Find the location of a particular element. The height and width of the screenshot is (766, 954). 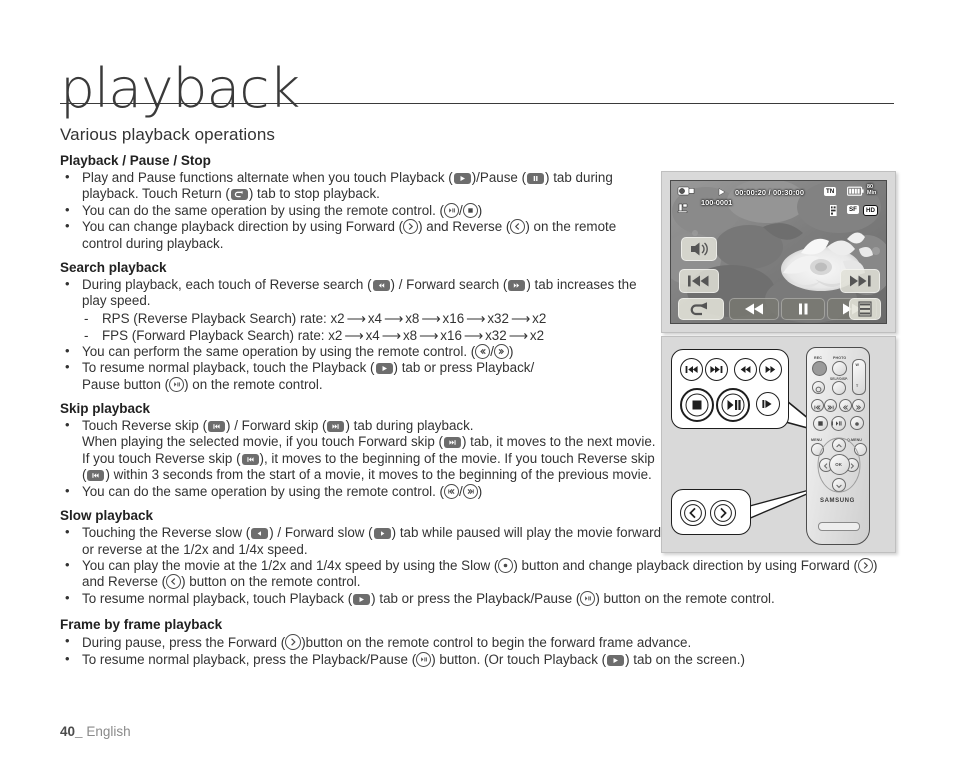

remote-forward-skip-icon is located at coordinates (470, 491).